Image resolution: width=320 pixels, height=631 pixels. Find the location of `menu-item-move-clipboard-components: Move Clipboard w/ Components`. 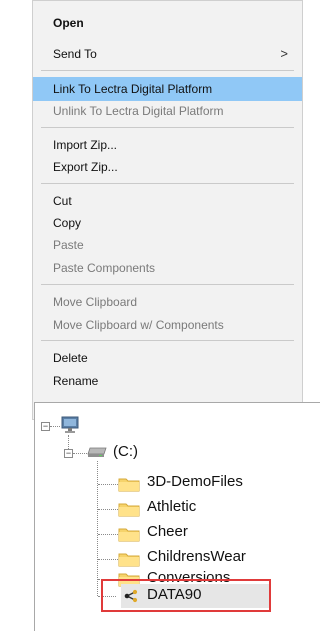

menu-item-move-clipboard-components: Move Clipboard w/ Components is located at coordinates (167, 325).